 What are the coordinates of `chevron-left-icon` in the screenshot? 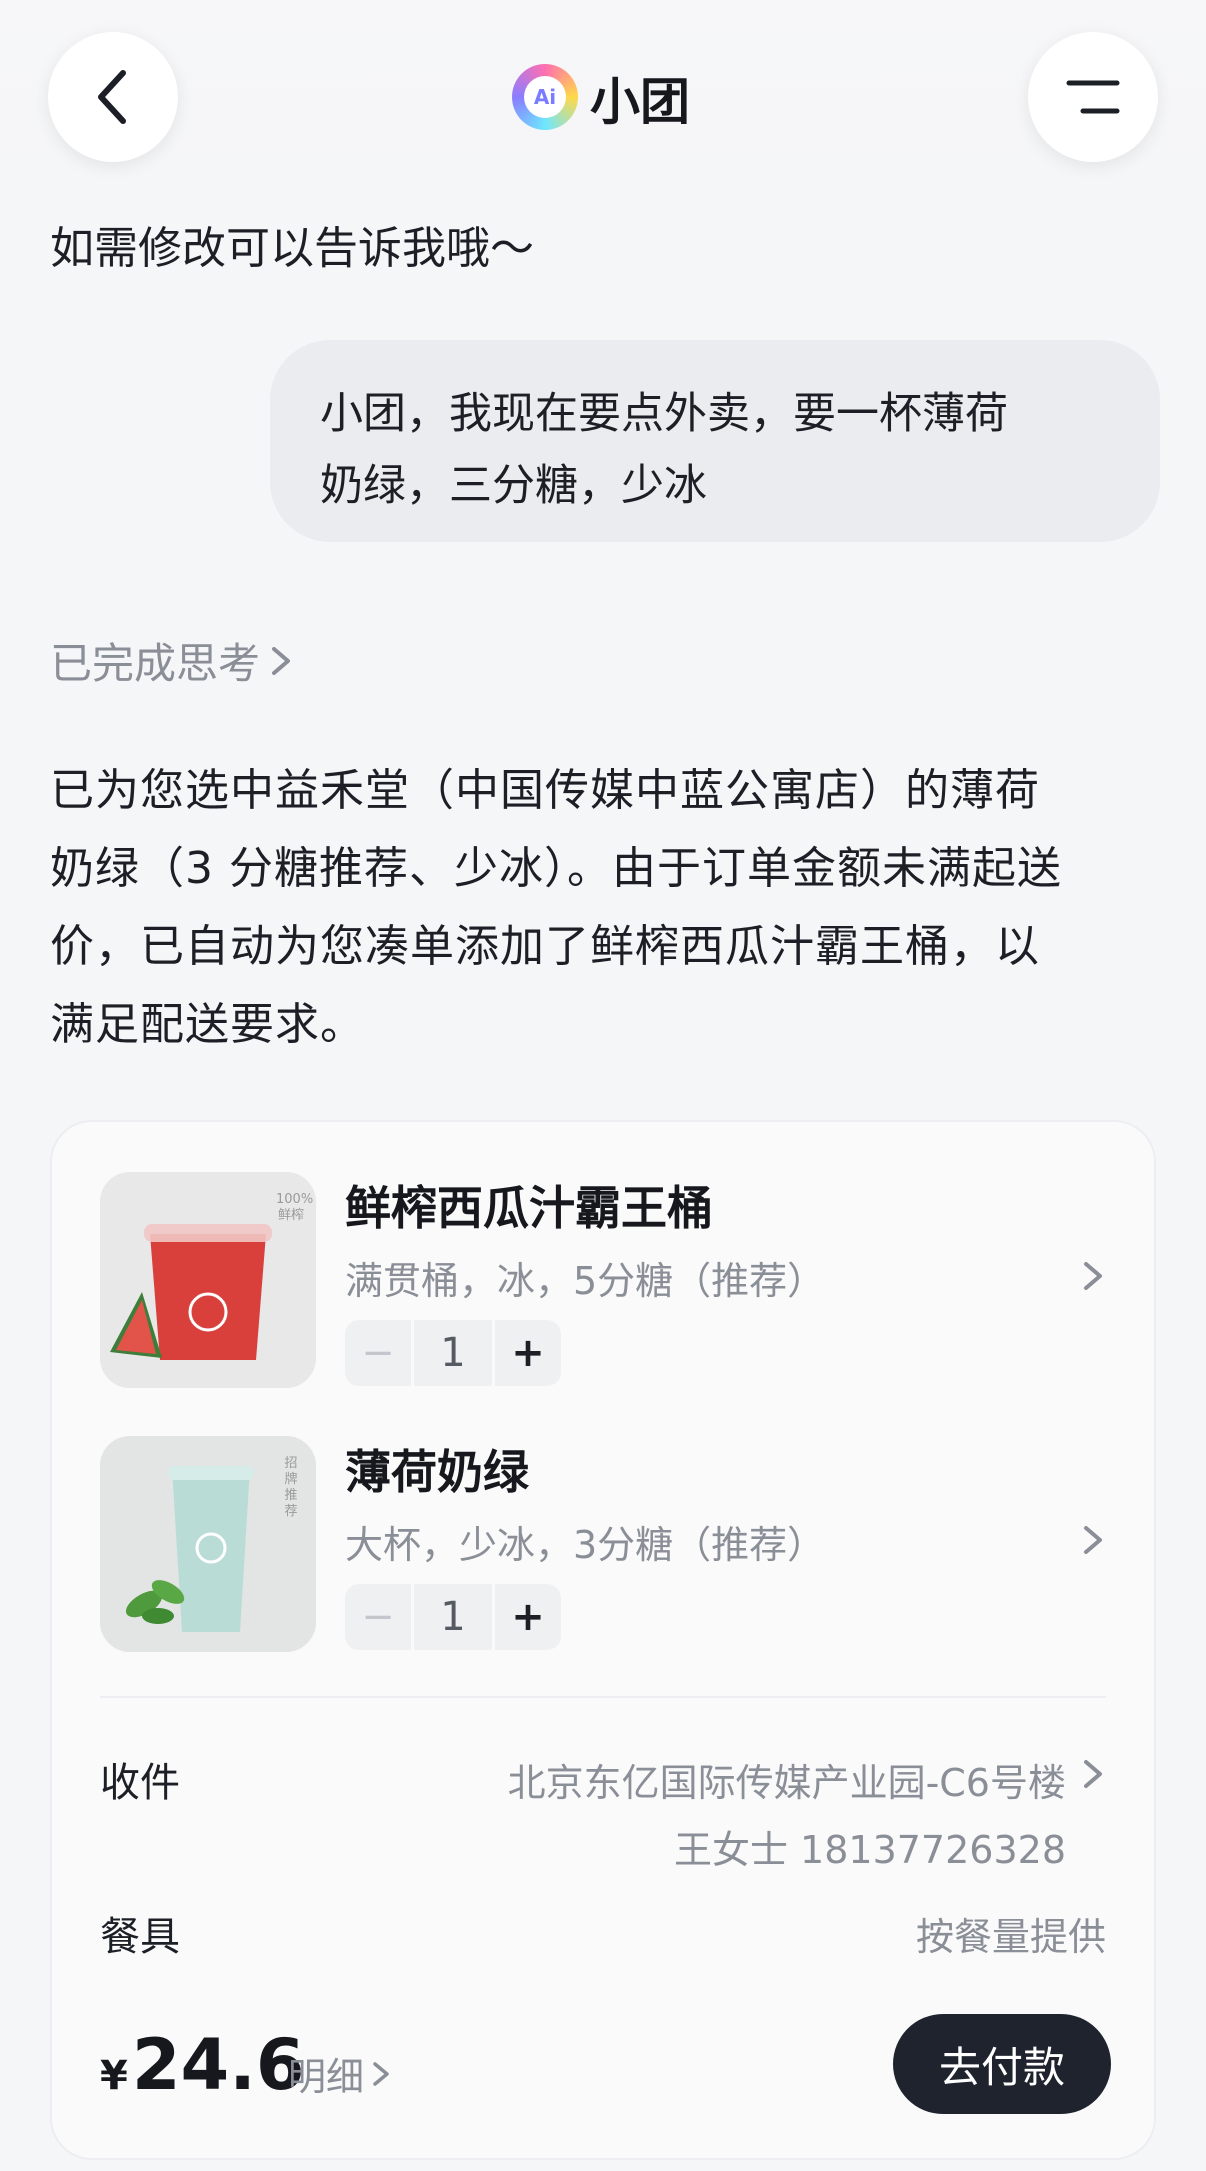 It's located at (112, 97).